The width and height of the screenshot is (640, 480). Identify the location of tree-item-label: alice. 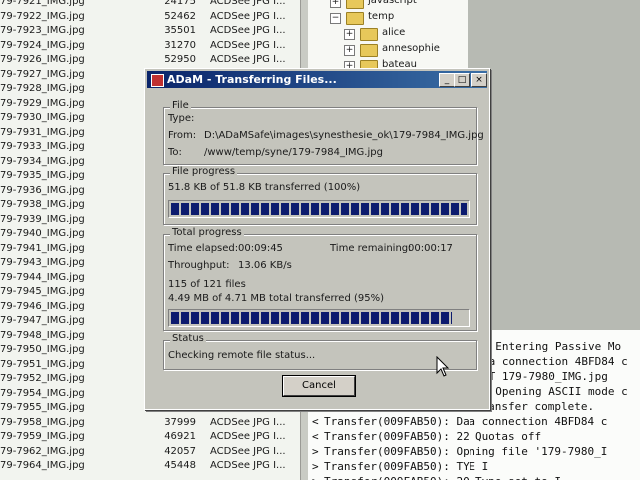
(393, 33).